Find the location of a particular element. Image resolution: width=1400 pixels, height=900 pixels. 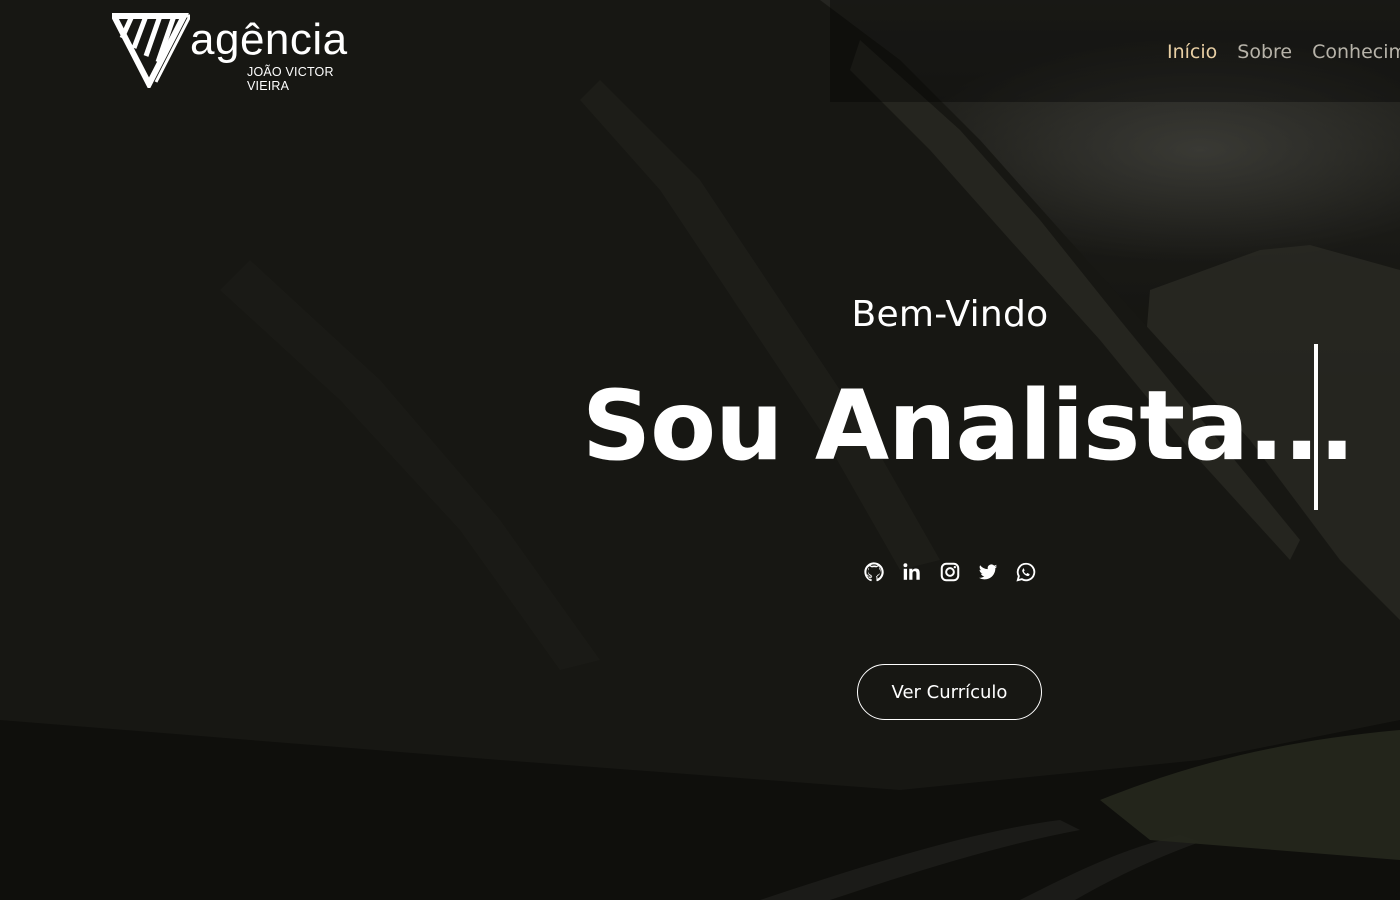

social-links is located at coordinates (950, 572).